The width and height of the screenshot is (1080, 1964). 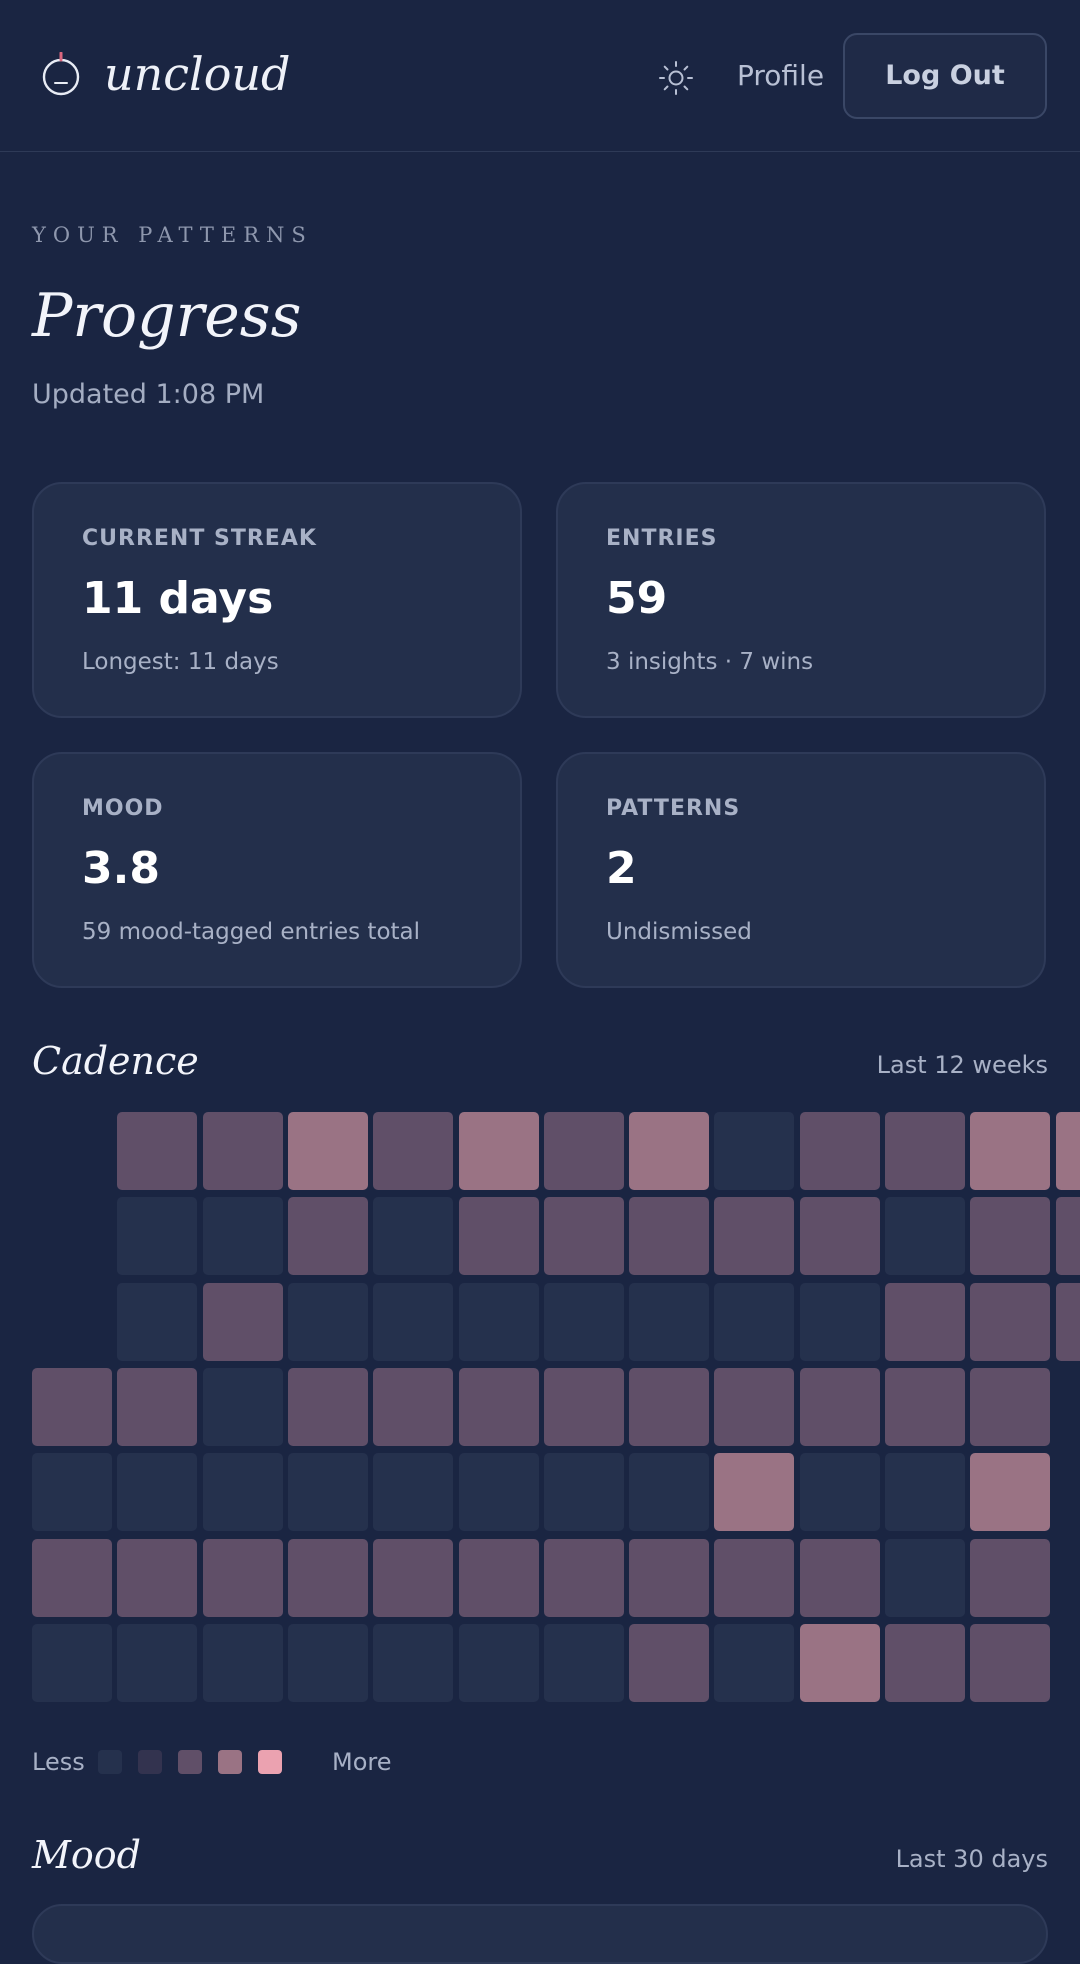 I want to click on stat-card-patterns: PATTERNS 2 Undismissed, so click(x=801, y=870).